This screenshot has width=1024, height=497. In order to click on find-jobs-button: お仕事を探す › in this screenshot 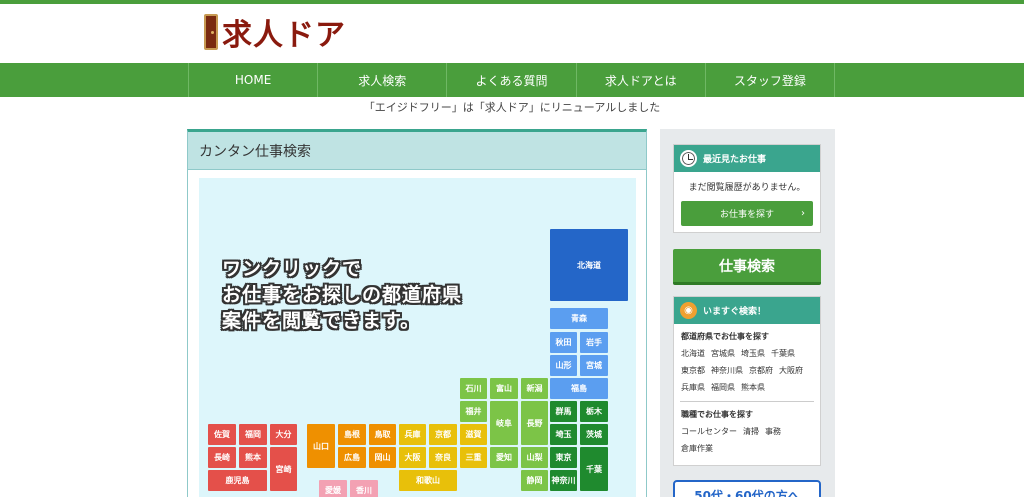, I will do `click(747, 213)`.